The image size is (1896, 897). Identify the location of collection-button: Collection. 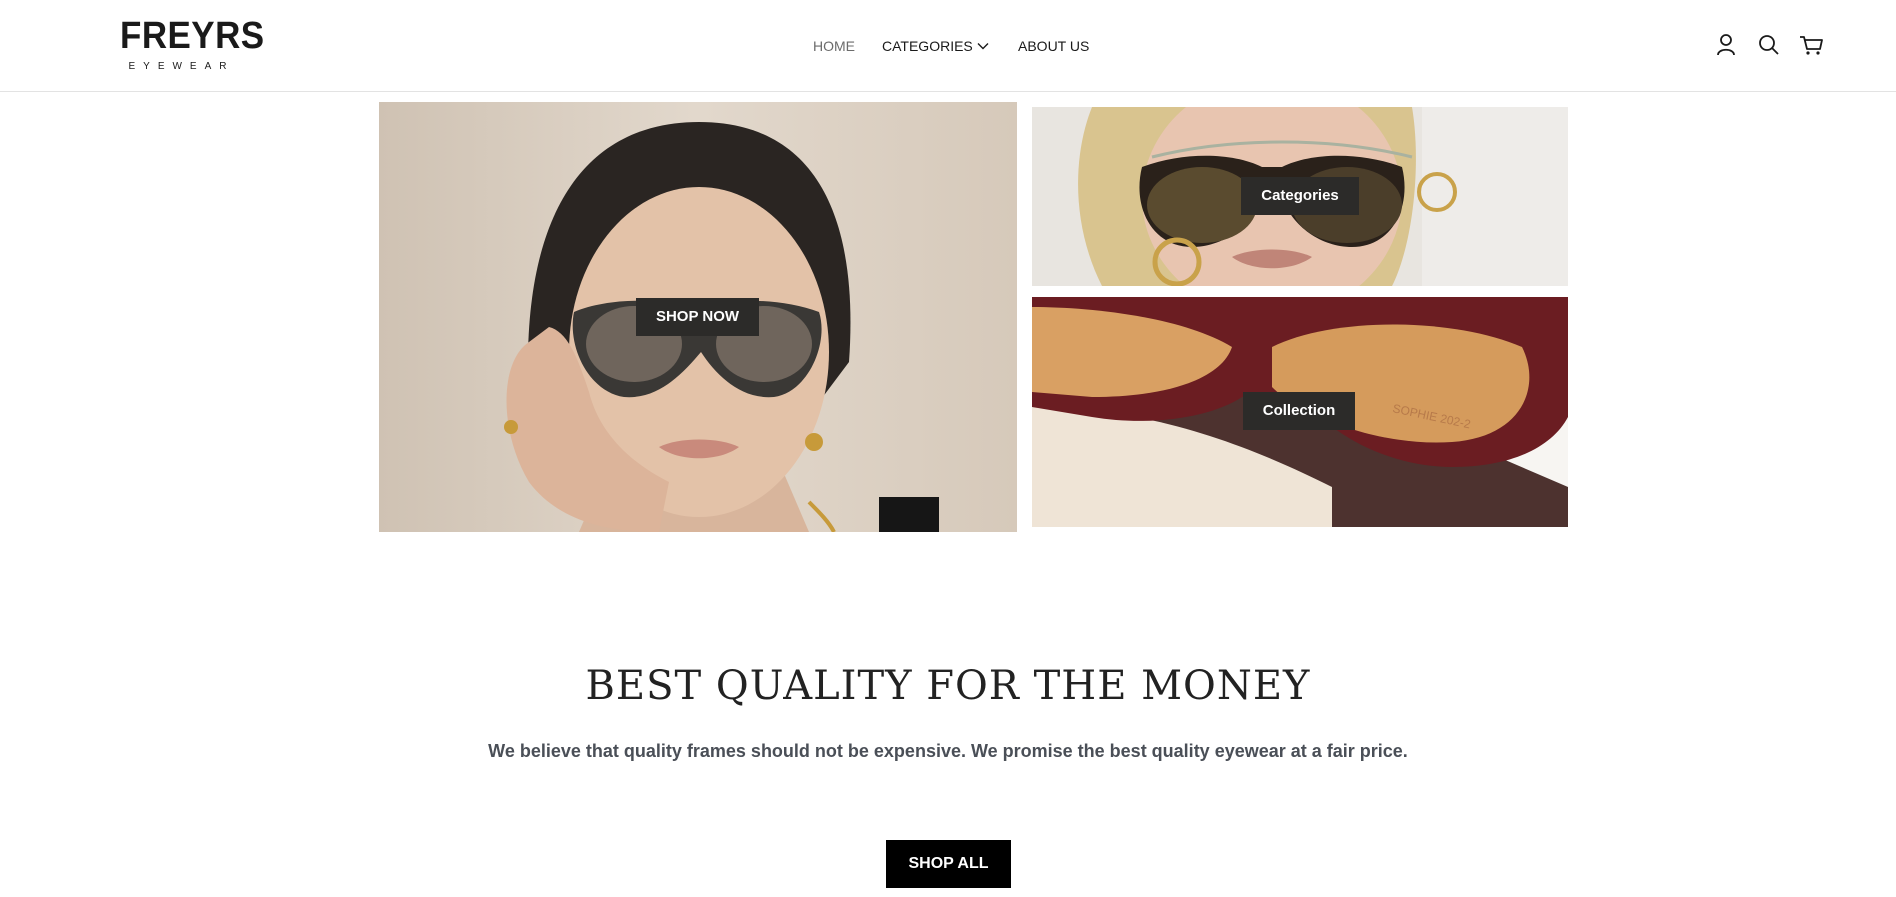
(1299, 411).